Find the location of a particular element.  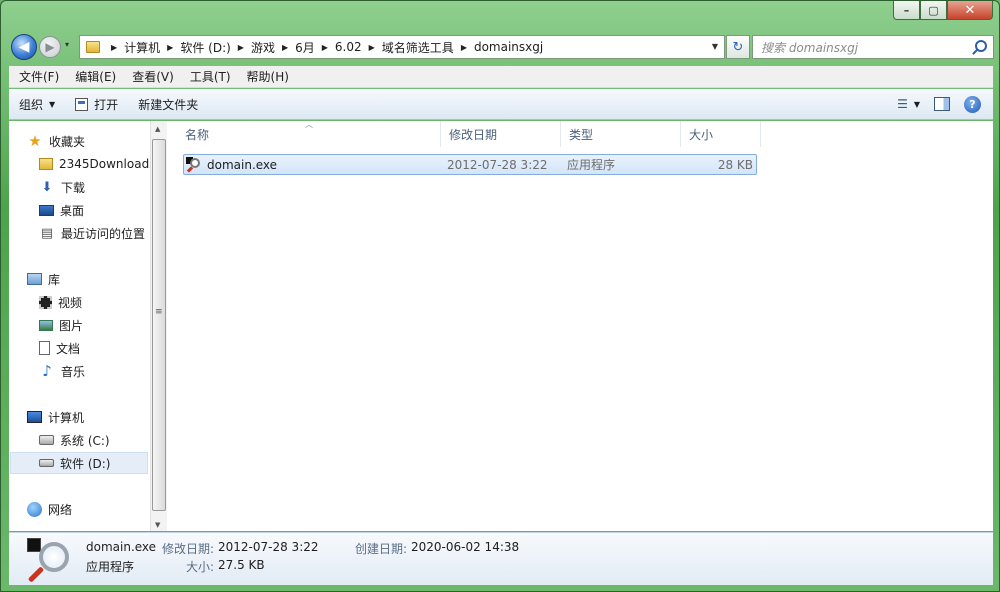

file-size: 28 KB is located at coordinates (735, 164).